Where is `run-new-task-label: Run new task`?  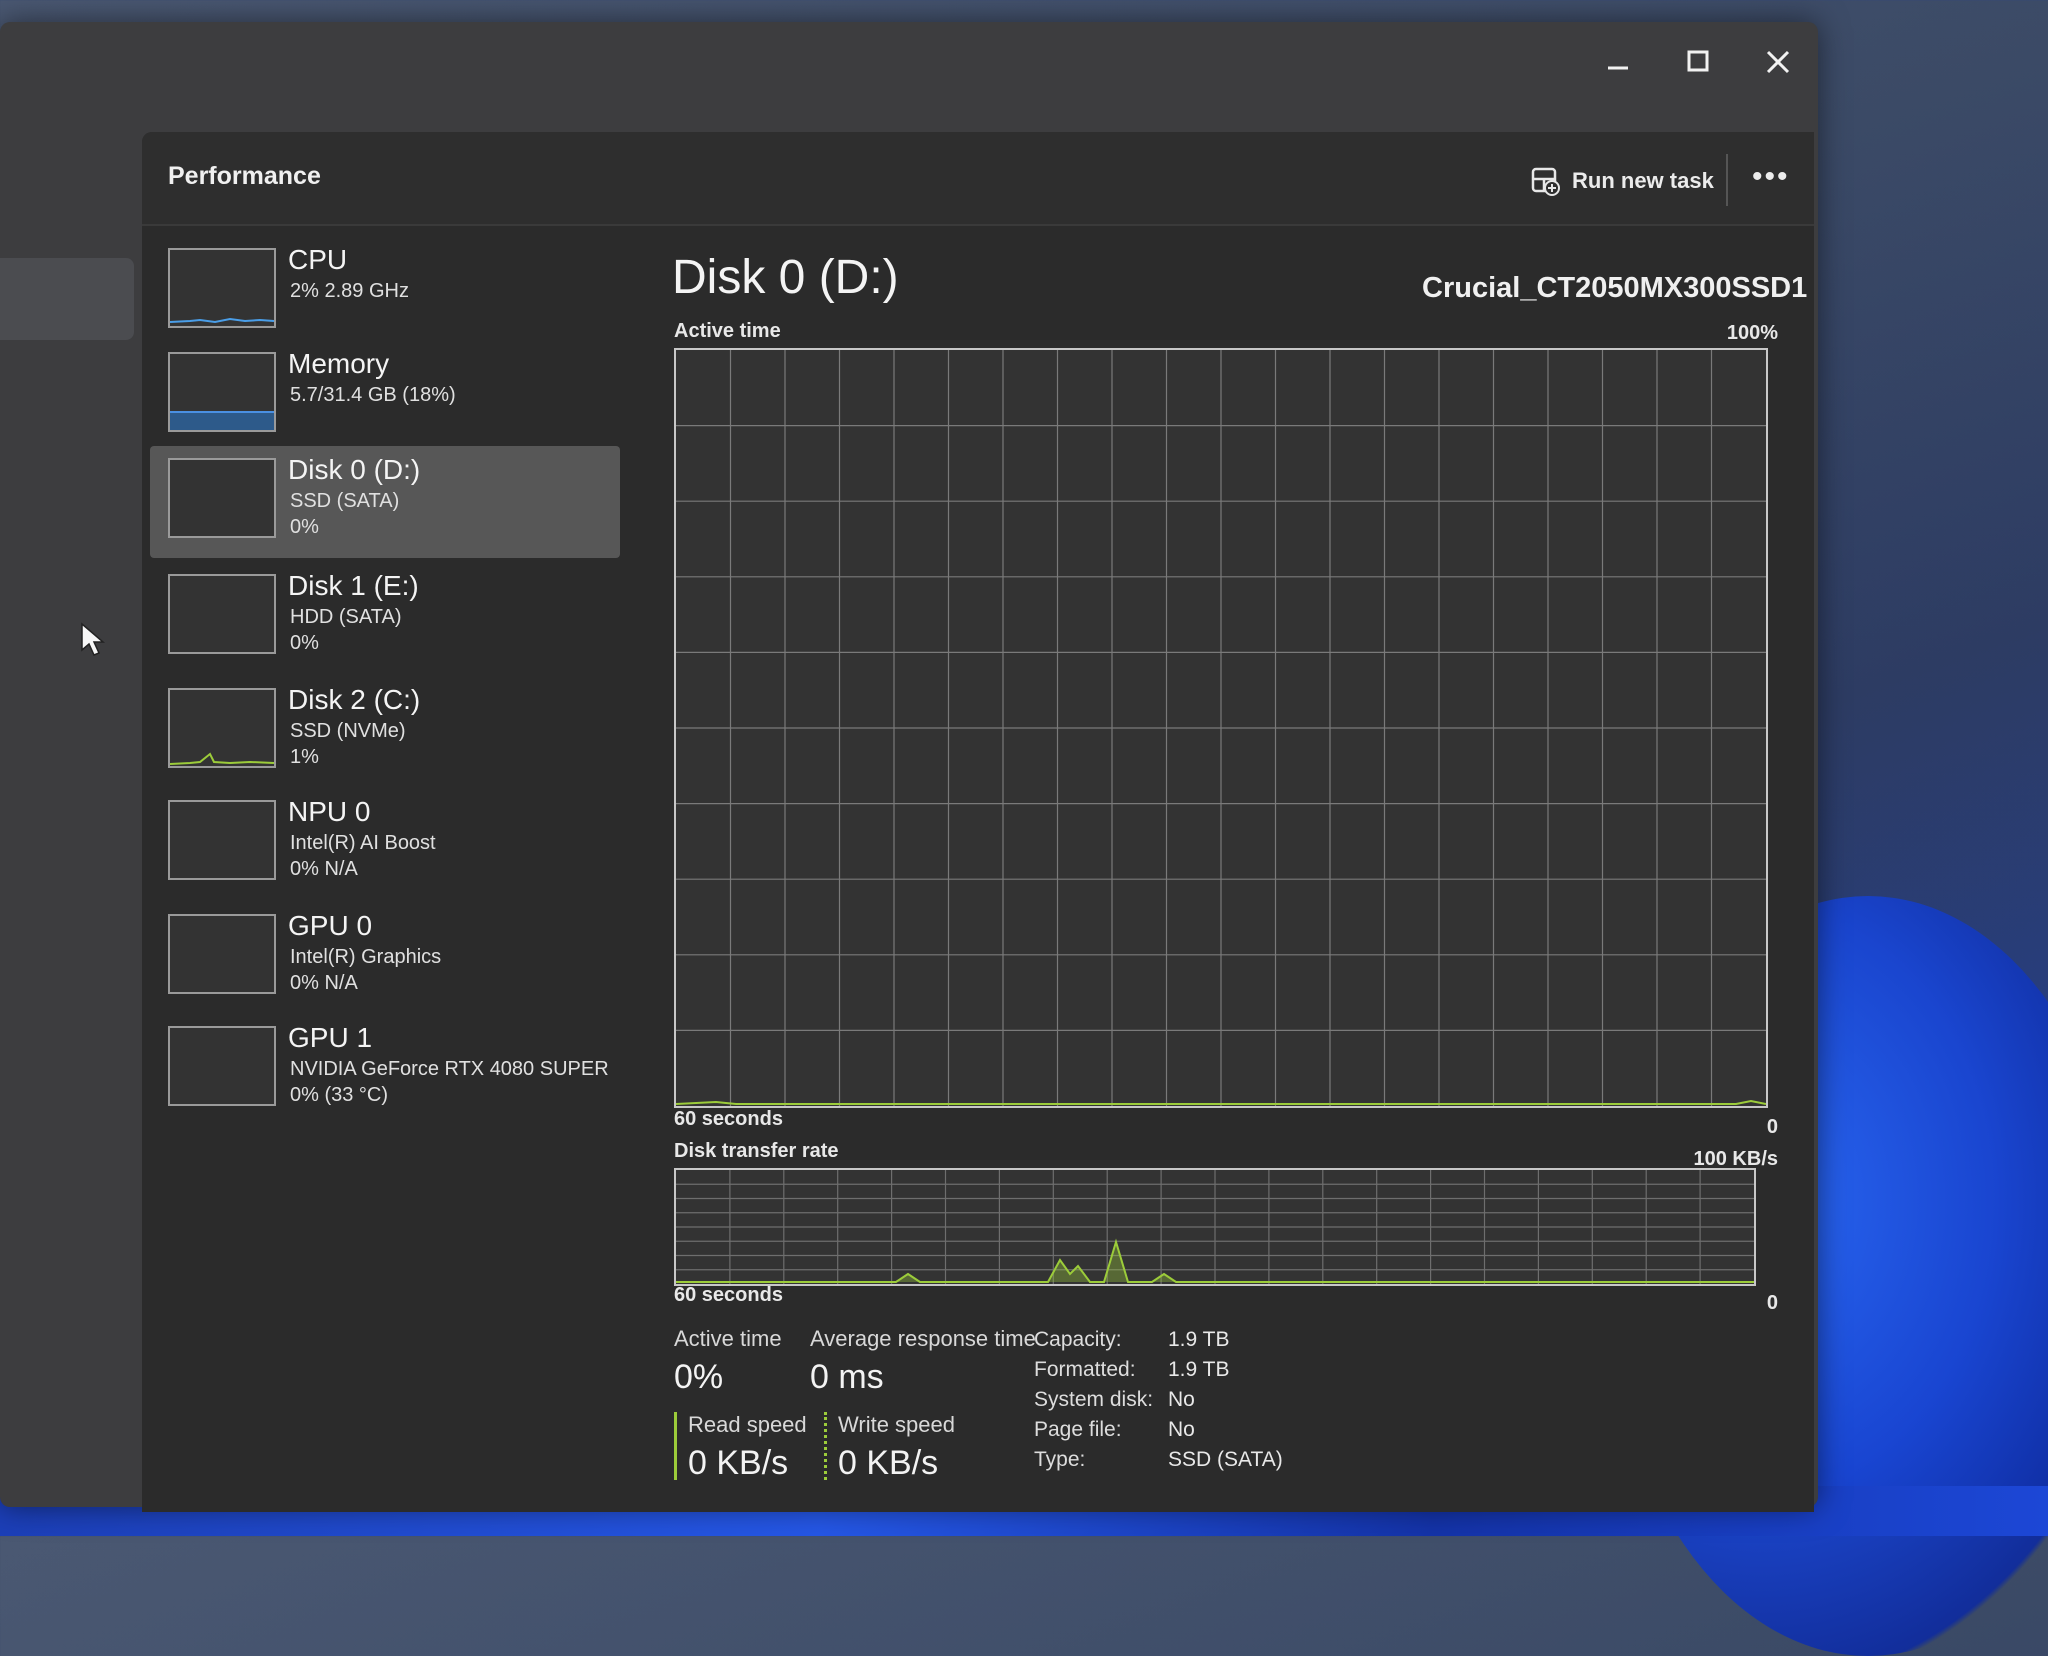 run-new-task-label: Run new task is located at coordinates (1643, 180).